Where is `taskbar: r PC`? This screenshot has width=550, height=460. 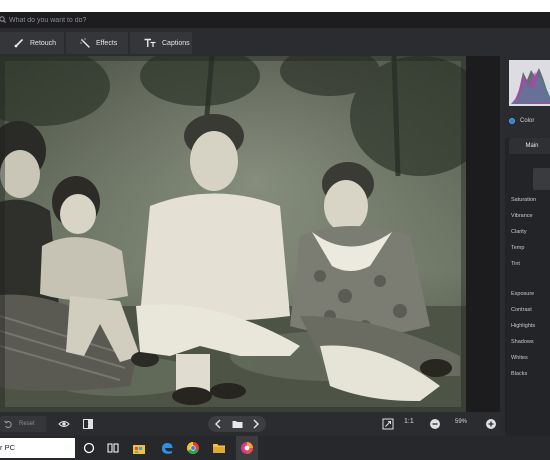
taskbar: r PC is located at coordinates (275, 448).